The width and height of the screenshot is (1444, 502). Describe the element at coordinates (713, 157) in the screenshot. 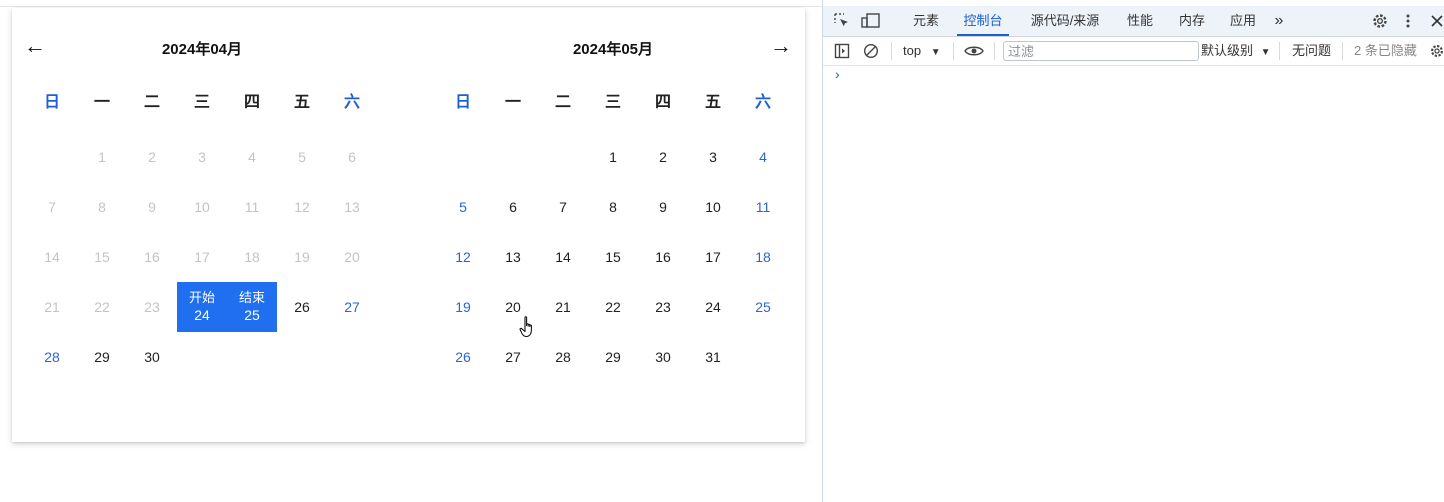

I see `day-cell: 3` at that location.